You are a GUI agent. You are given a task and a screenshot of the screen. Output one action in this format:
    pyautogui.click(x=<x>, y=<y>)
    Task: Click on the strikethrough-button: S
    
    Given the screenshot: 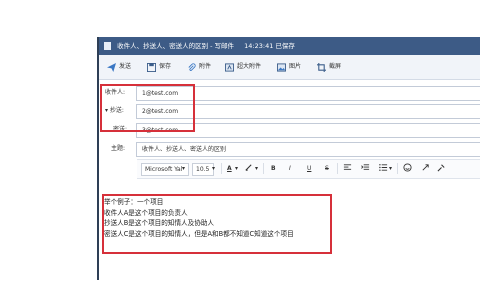 What is the action you would take?
    pyautogui.click(x=327, y=168)
    